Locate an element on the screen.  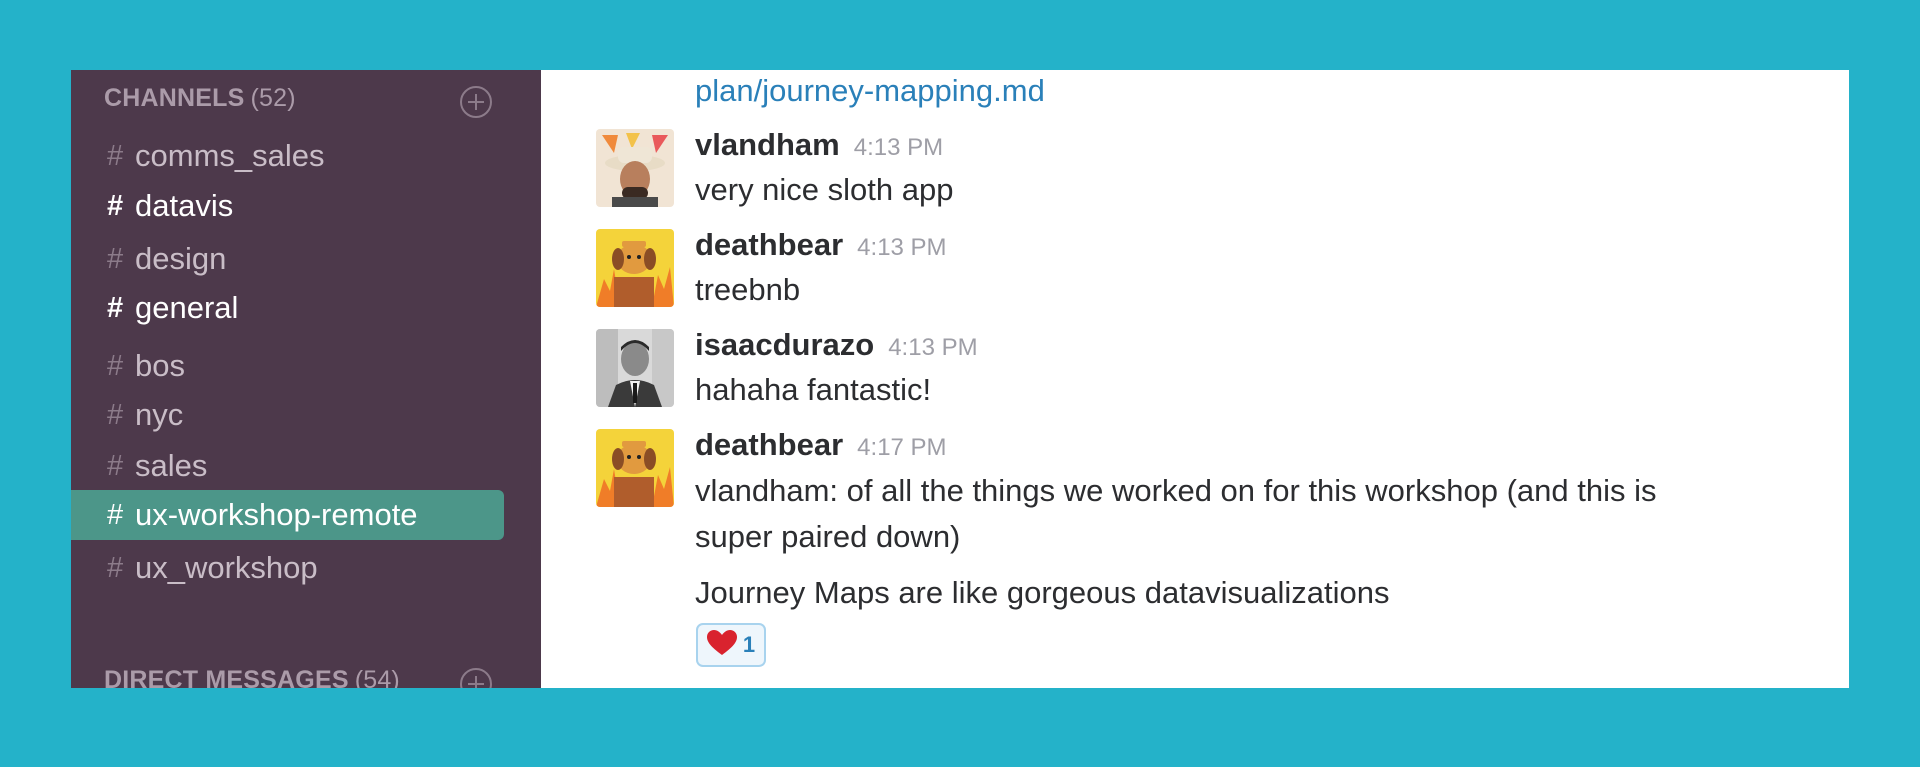
message-header: vlandham 4:13 PM is located at coordinates (819, 145).